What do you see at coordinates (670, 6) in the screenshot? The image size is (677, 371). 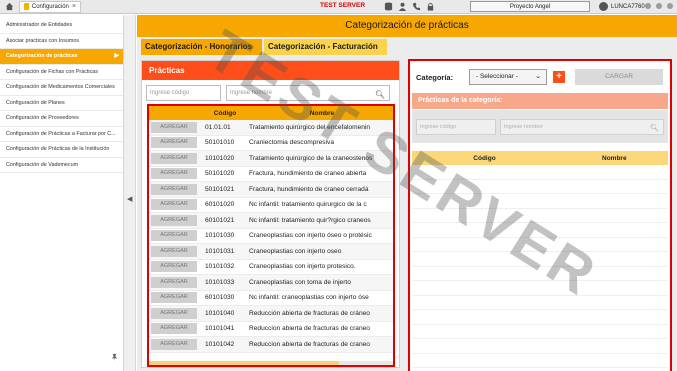 I see `close-window-icon` at bounding box center [670, 6].